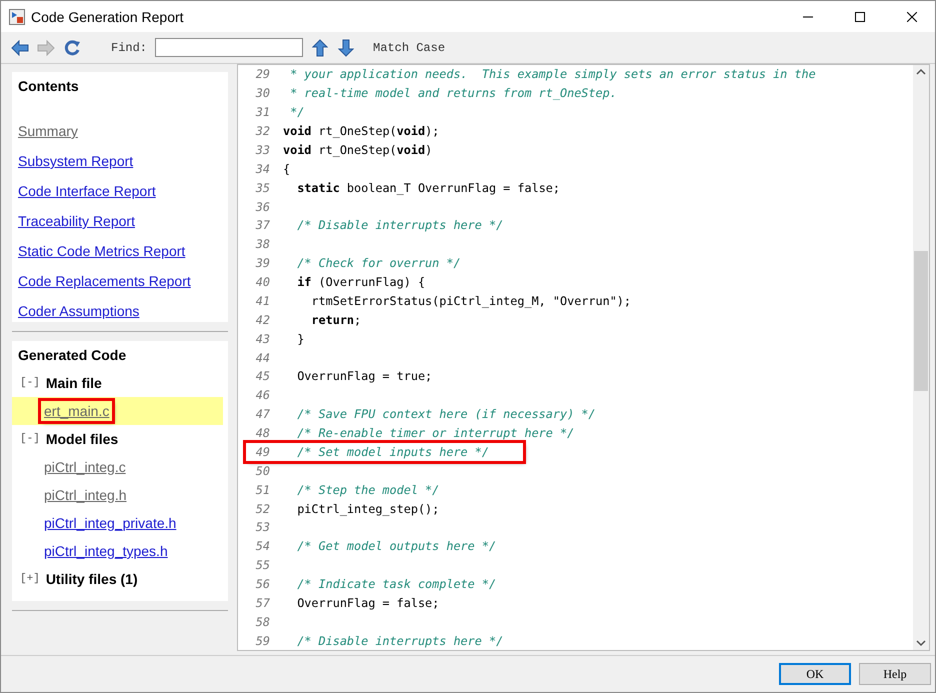 This screenshot has height=693, width=936. Describe the element at coordinates (82, 439) in the screenshot. I see `file-group-label: Model files` at that location.